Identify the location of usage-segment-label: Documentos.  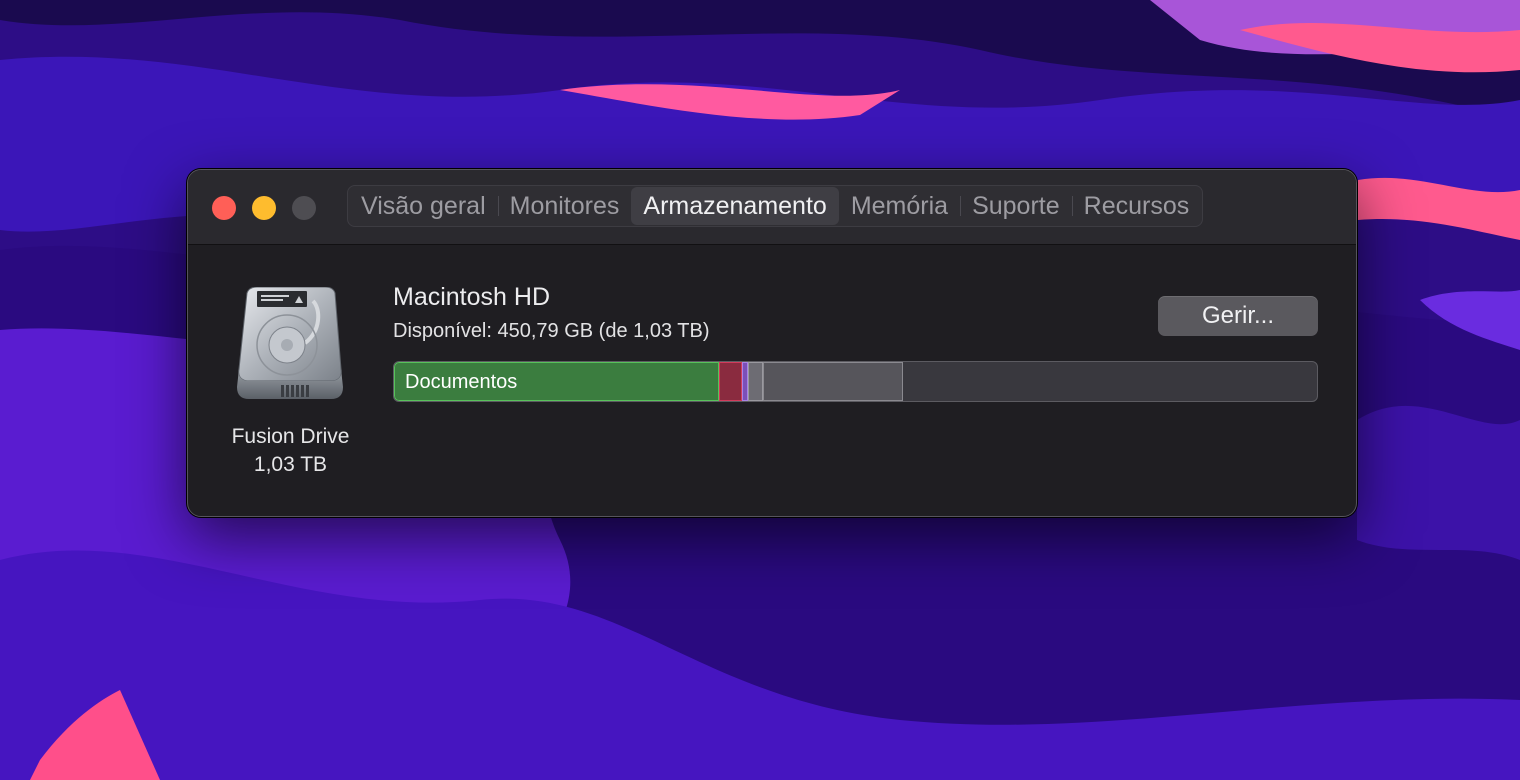
(461, 382).